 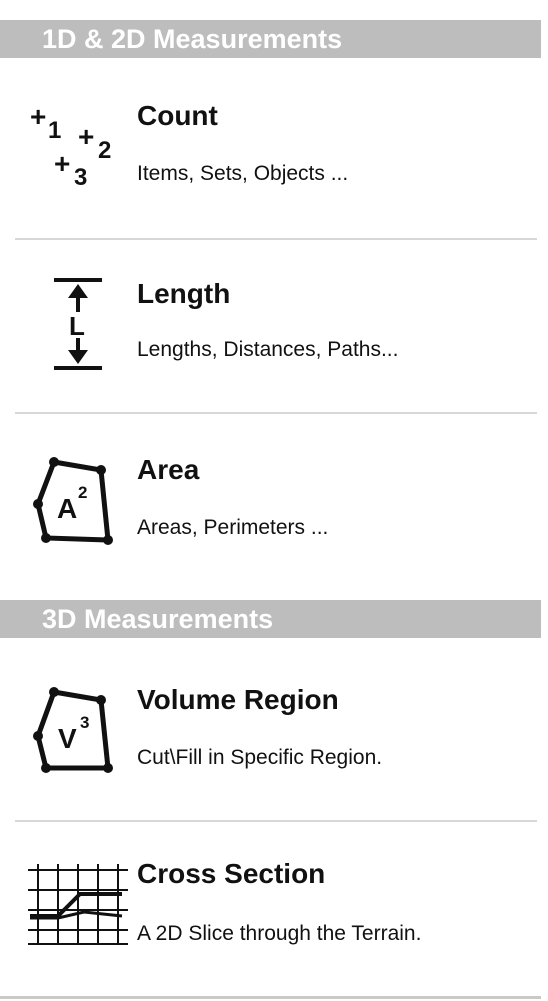 What do you see at coordinates (158, 619) in the screenshot?
I see `section-title: 3D Measurements` at bounding box center [158, 619].